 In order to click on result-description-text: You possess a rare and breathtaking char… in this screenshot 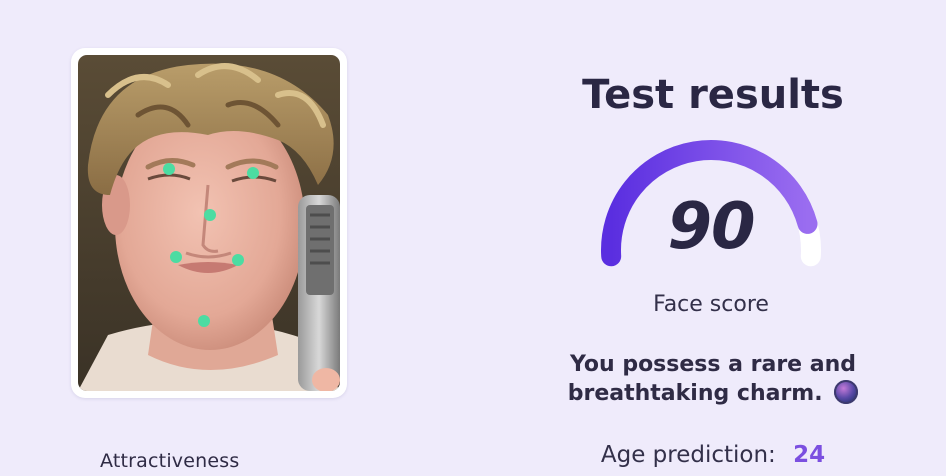, I will do `click(712, 379)`.